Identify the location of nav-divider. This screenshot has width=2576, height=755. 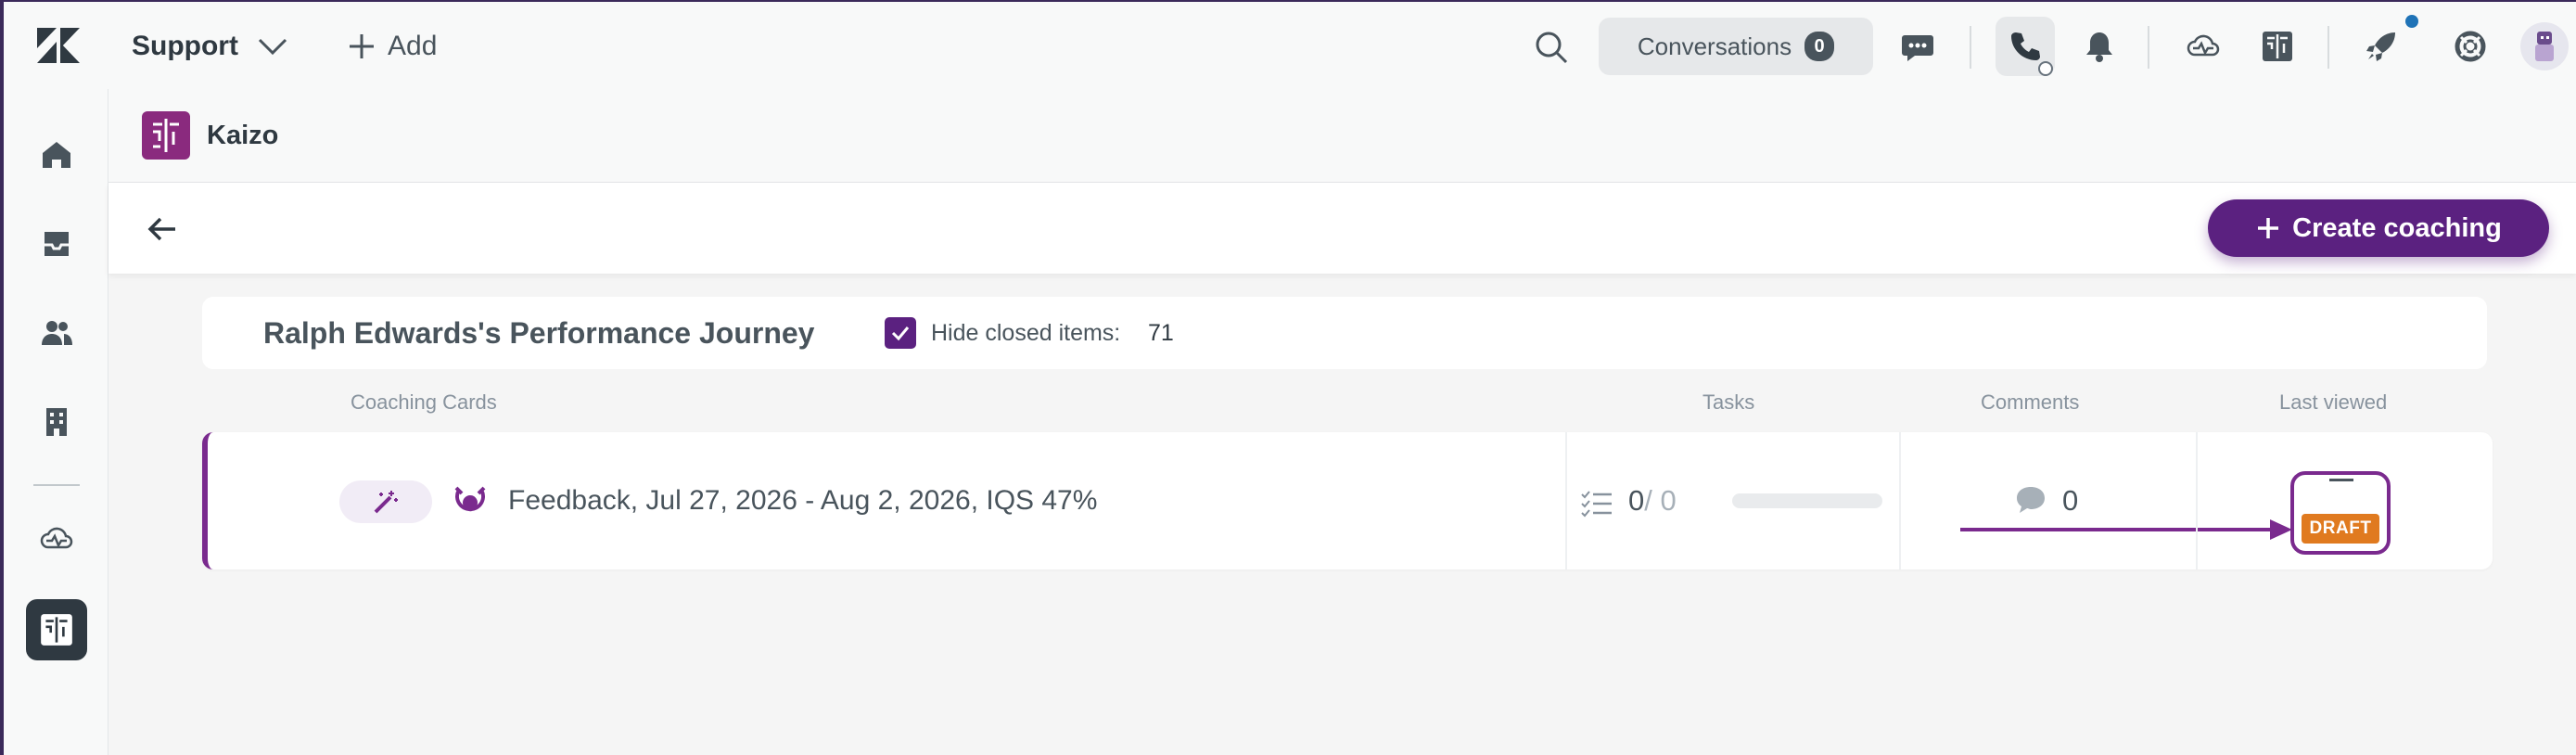
(56, 485).